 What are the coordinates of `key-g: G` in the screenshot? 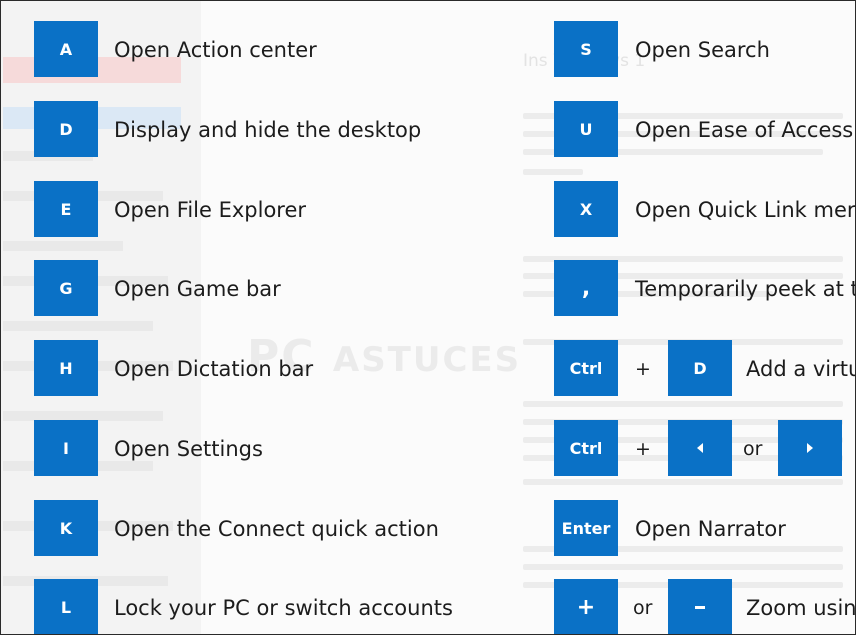 It's located at (66, 288).